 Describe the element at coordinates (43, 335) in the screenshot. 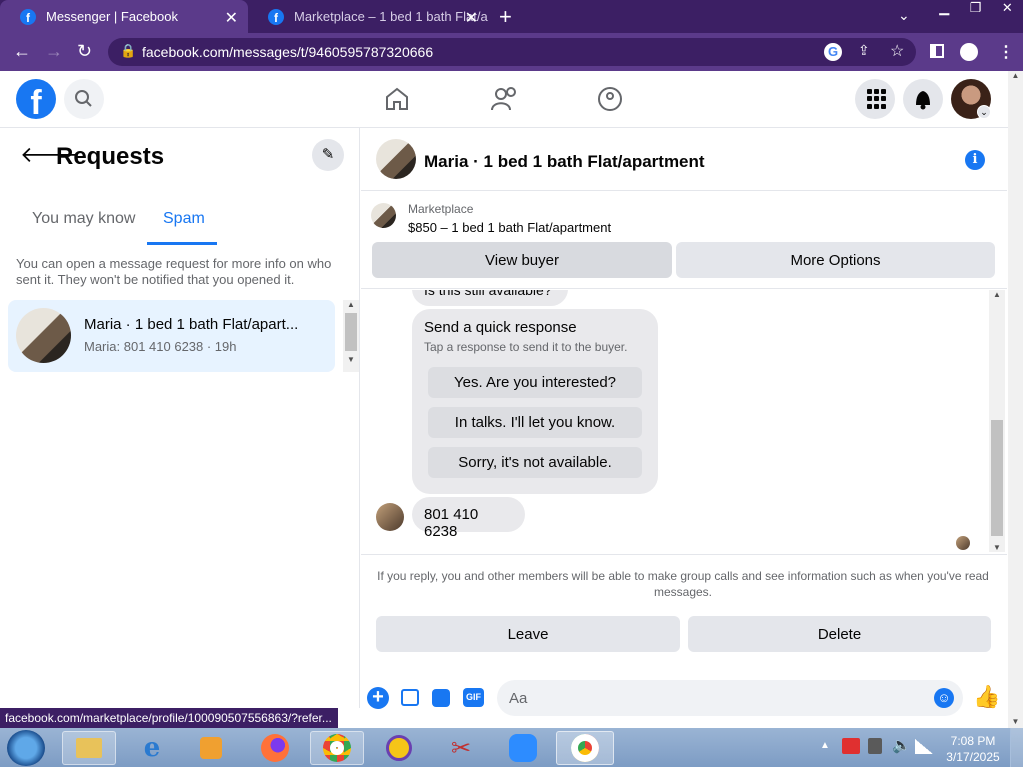

I see `conversation-avatar` at that location.